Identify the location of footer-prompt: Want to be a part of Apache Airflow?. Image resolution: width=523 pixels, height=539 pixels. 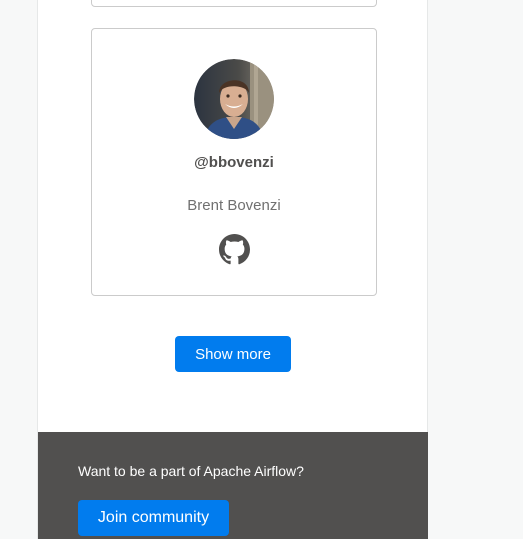
(191, 471).